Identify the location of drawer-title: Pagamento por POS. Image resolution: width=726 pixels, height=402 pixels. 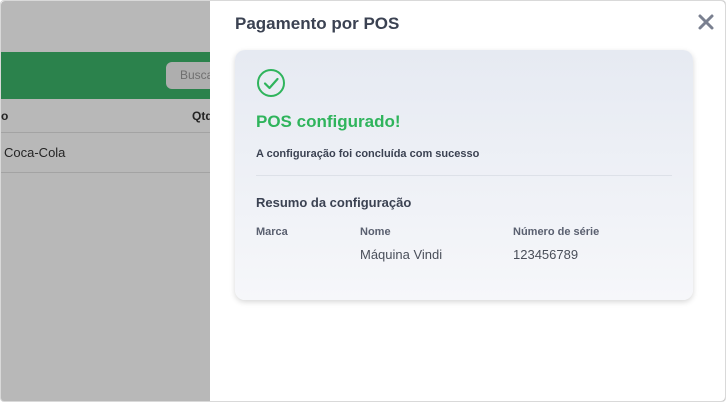
(317, 23).